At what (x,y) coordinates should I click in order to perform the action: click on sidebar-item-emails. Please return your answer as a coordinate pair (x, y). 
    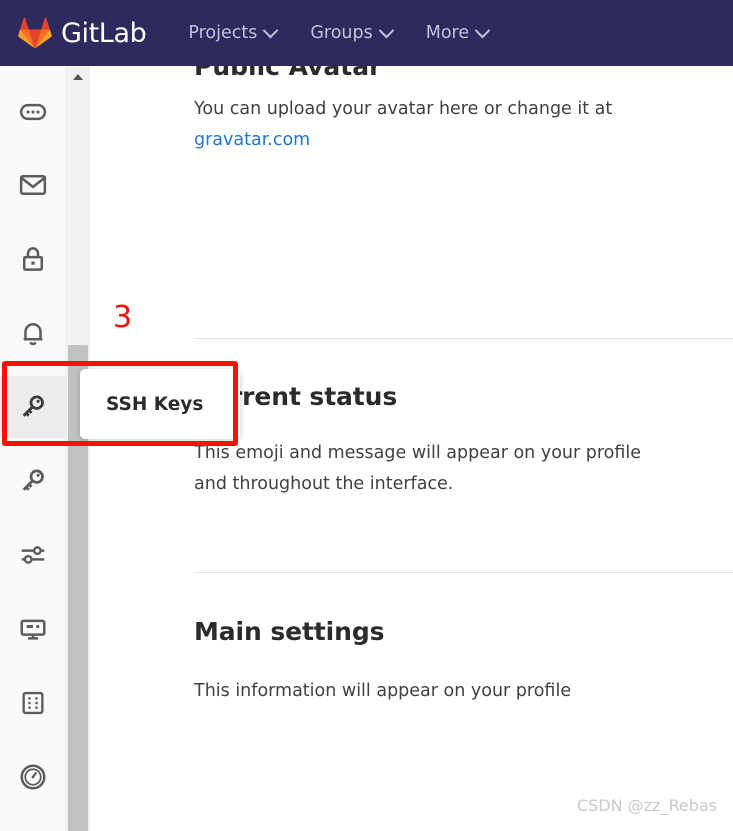
    Looking at the image, I should click on (33, 185).